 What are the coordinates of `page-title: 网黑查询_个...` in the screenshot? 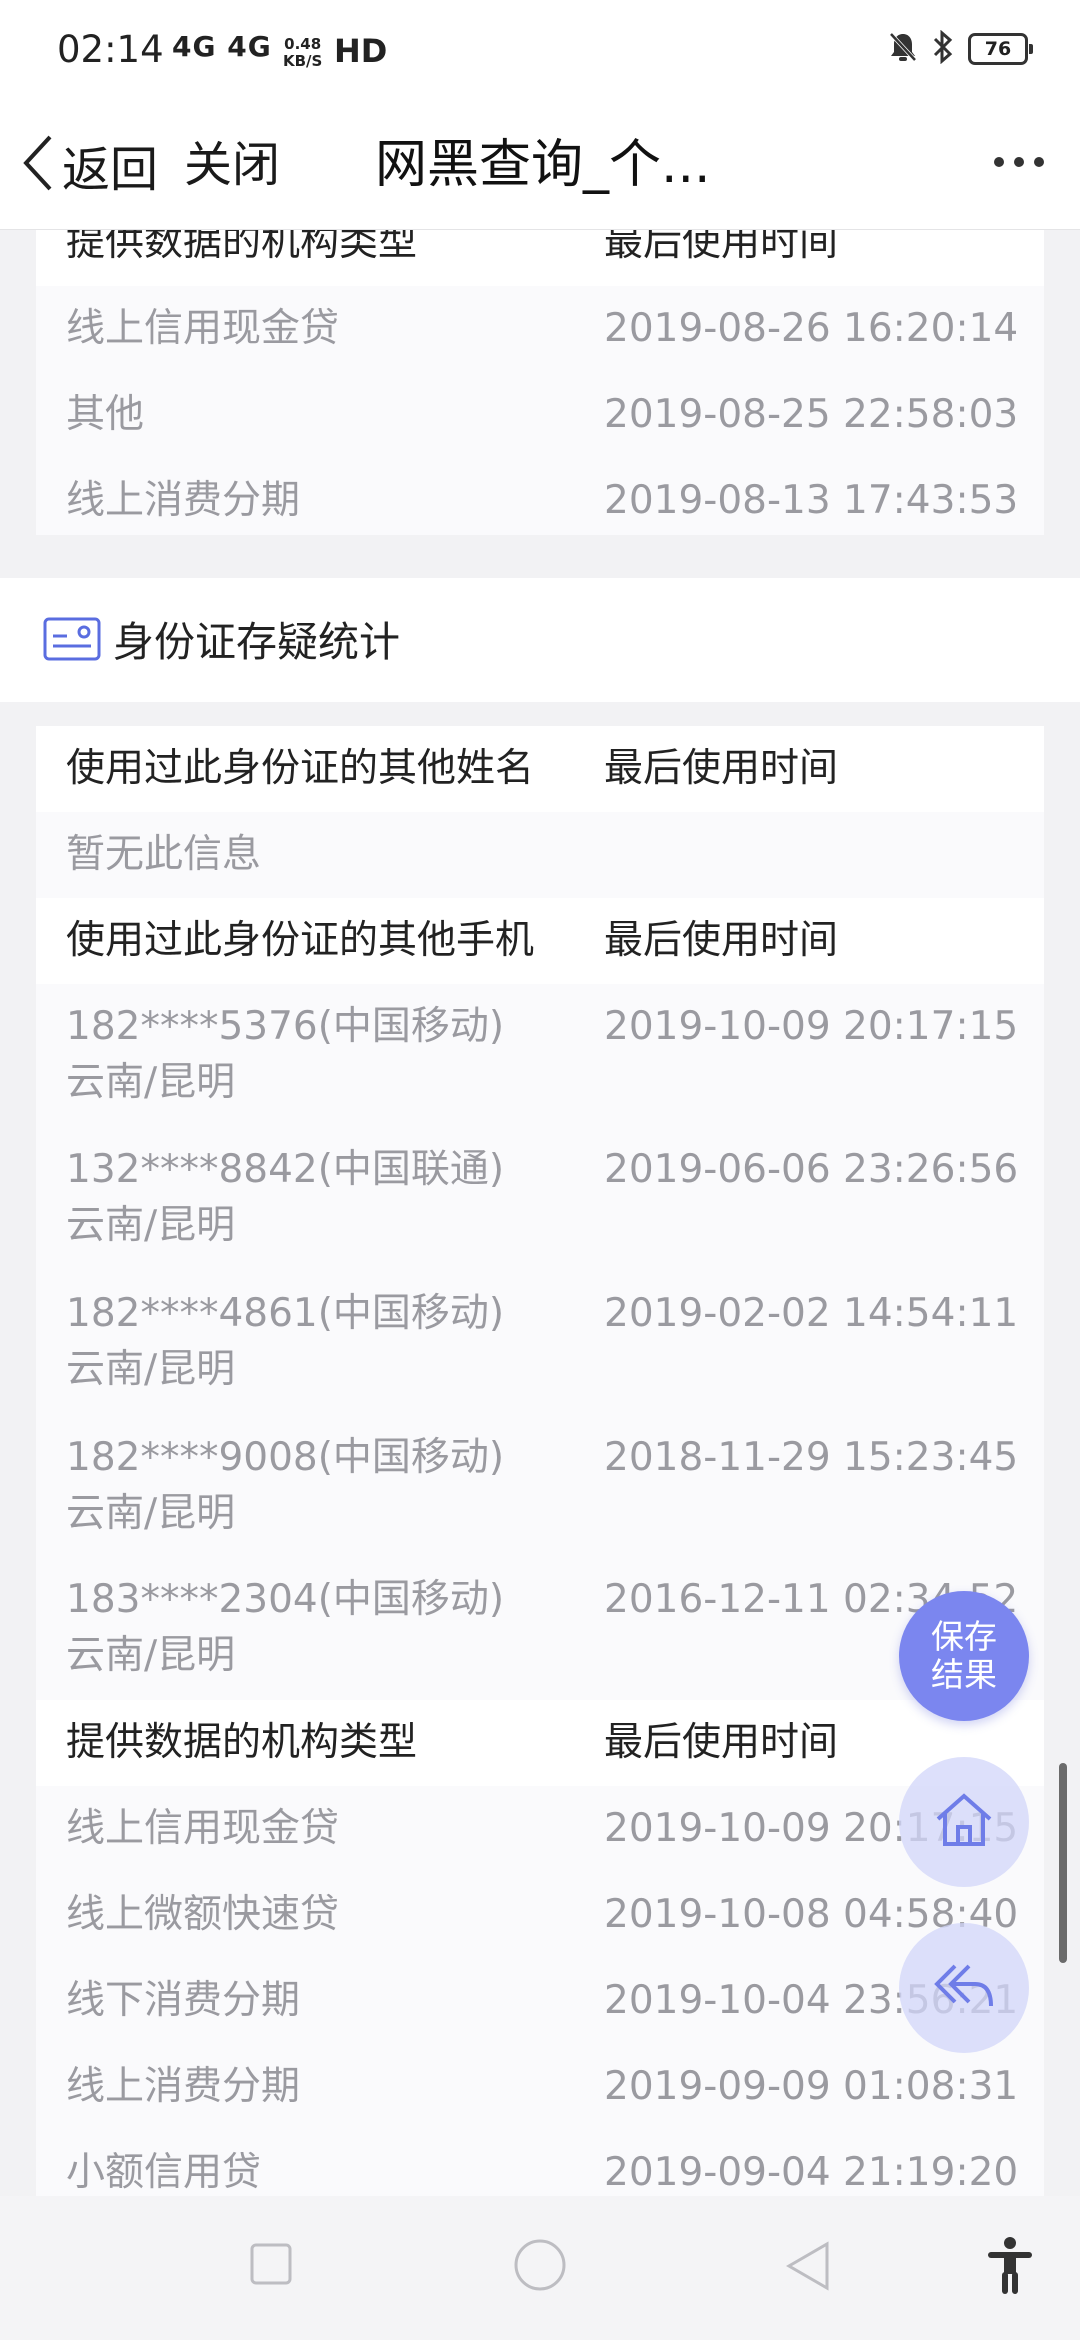 It's located at (543, 165).